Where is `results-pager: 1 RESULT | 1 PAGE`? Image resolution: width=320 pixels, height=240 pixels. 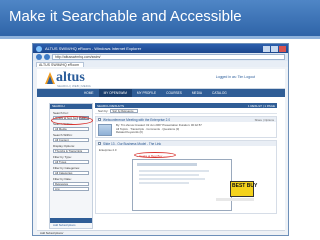
results-pager: 1 RESULT | 1 PAGE is located at coordinates (261, 106).